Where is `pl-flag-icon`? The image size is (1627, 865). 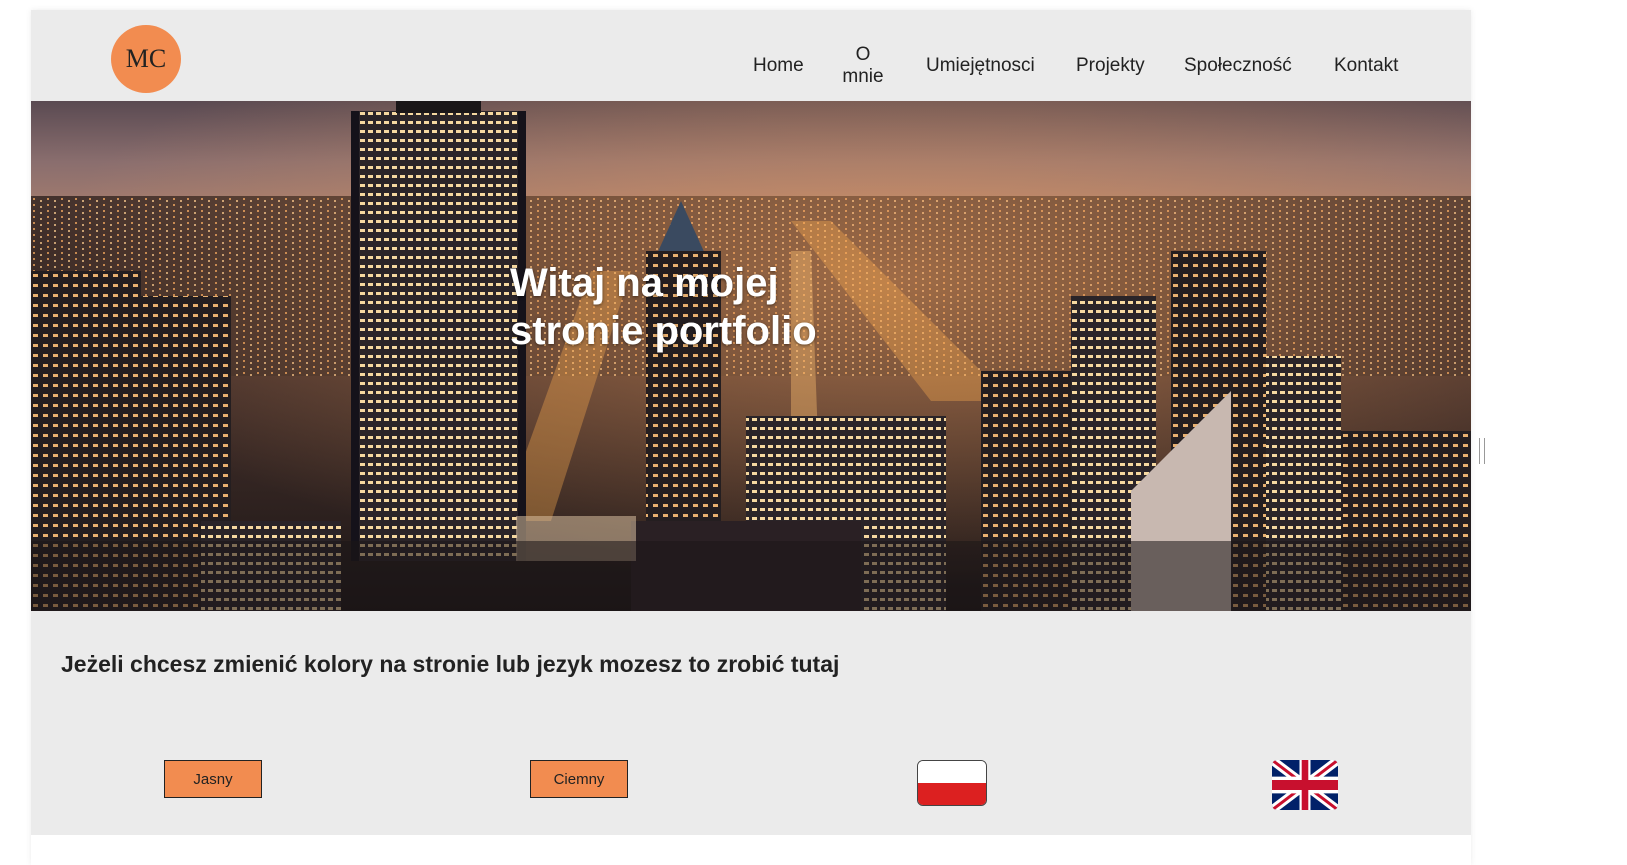
pl-flag-icon is located at coordinates (952, 783).